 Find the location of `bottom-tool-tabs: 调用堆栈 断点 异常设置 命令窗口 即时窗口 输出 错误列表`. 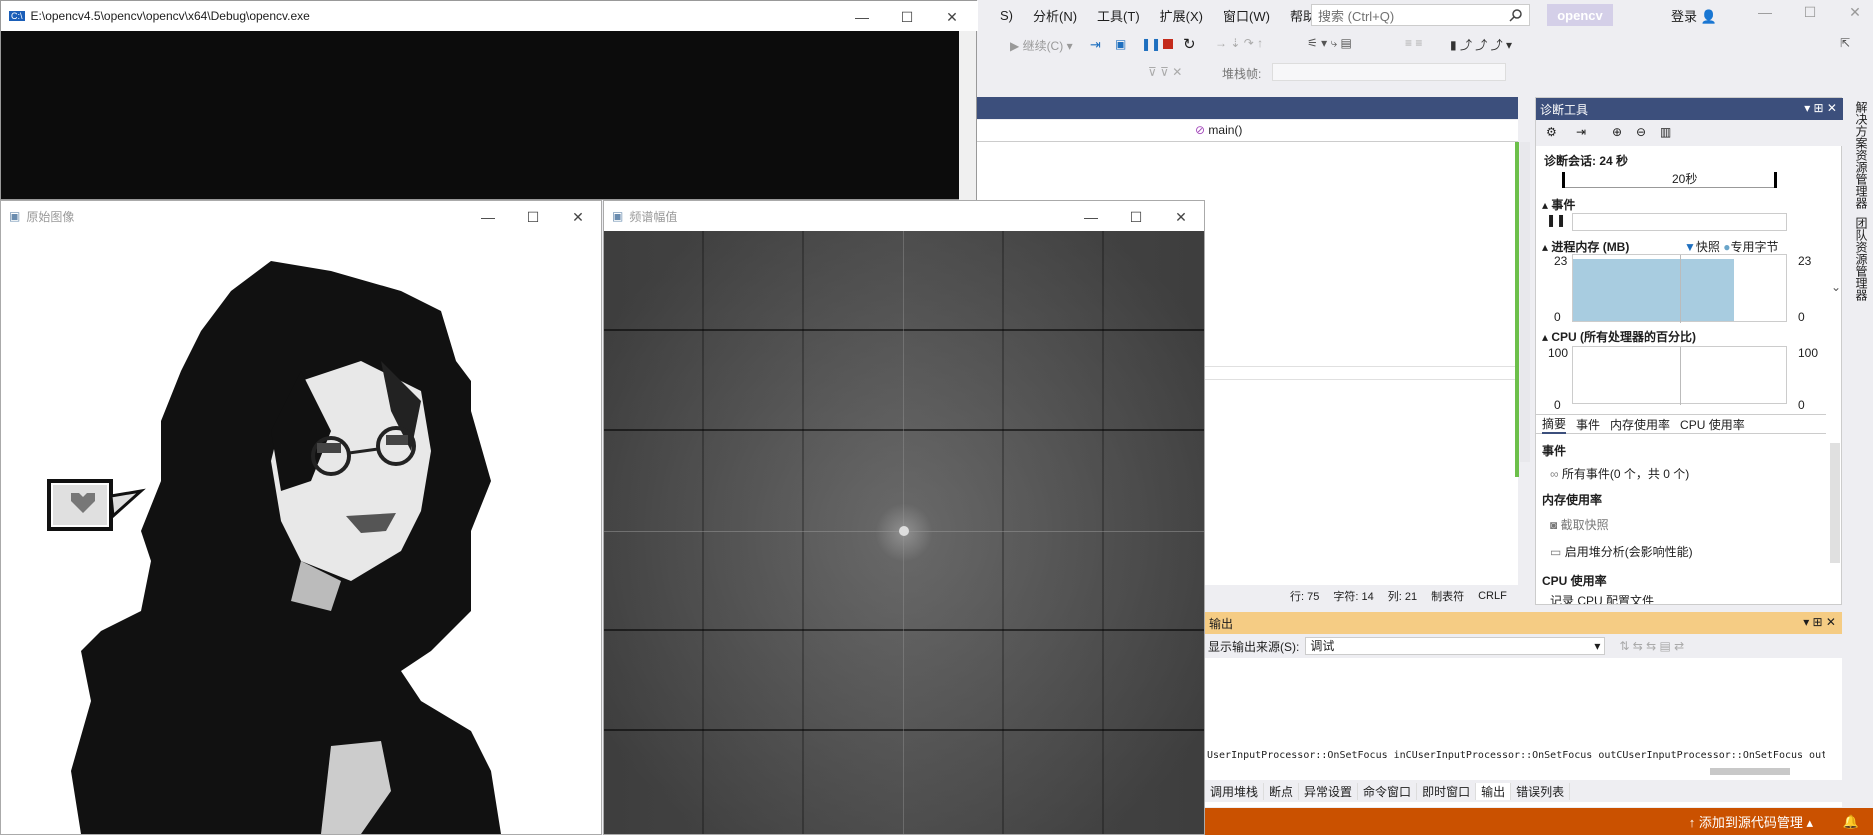

bottom-tool-tabs: 调用堆栈 断点 异常设置 命令窗口 即时窗口 输出 错误列表 is located at coordinates (1523, 791).